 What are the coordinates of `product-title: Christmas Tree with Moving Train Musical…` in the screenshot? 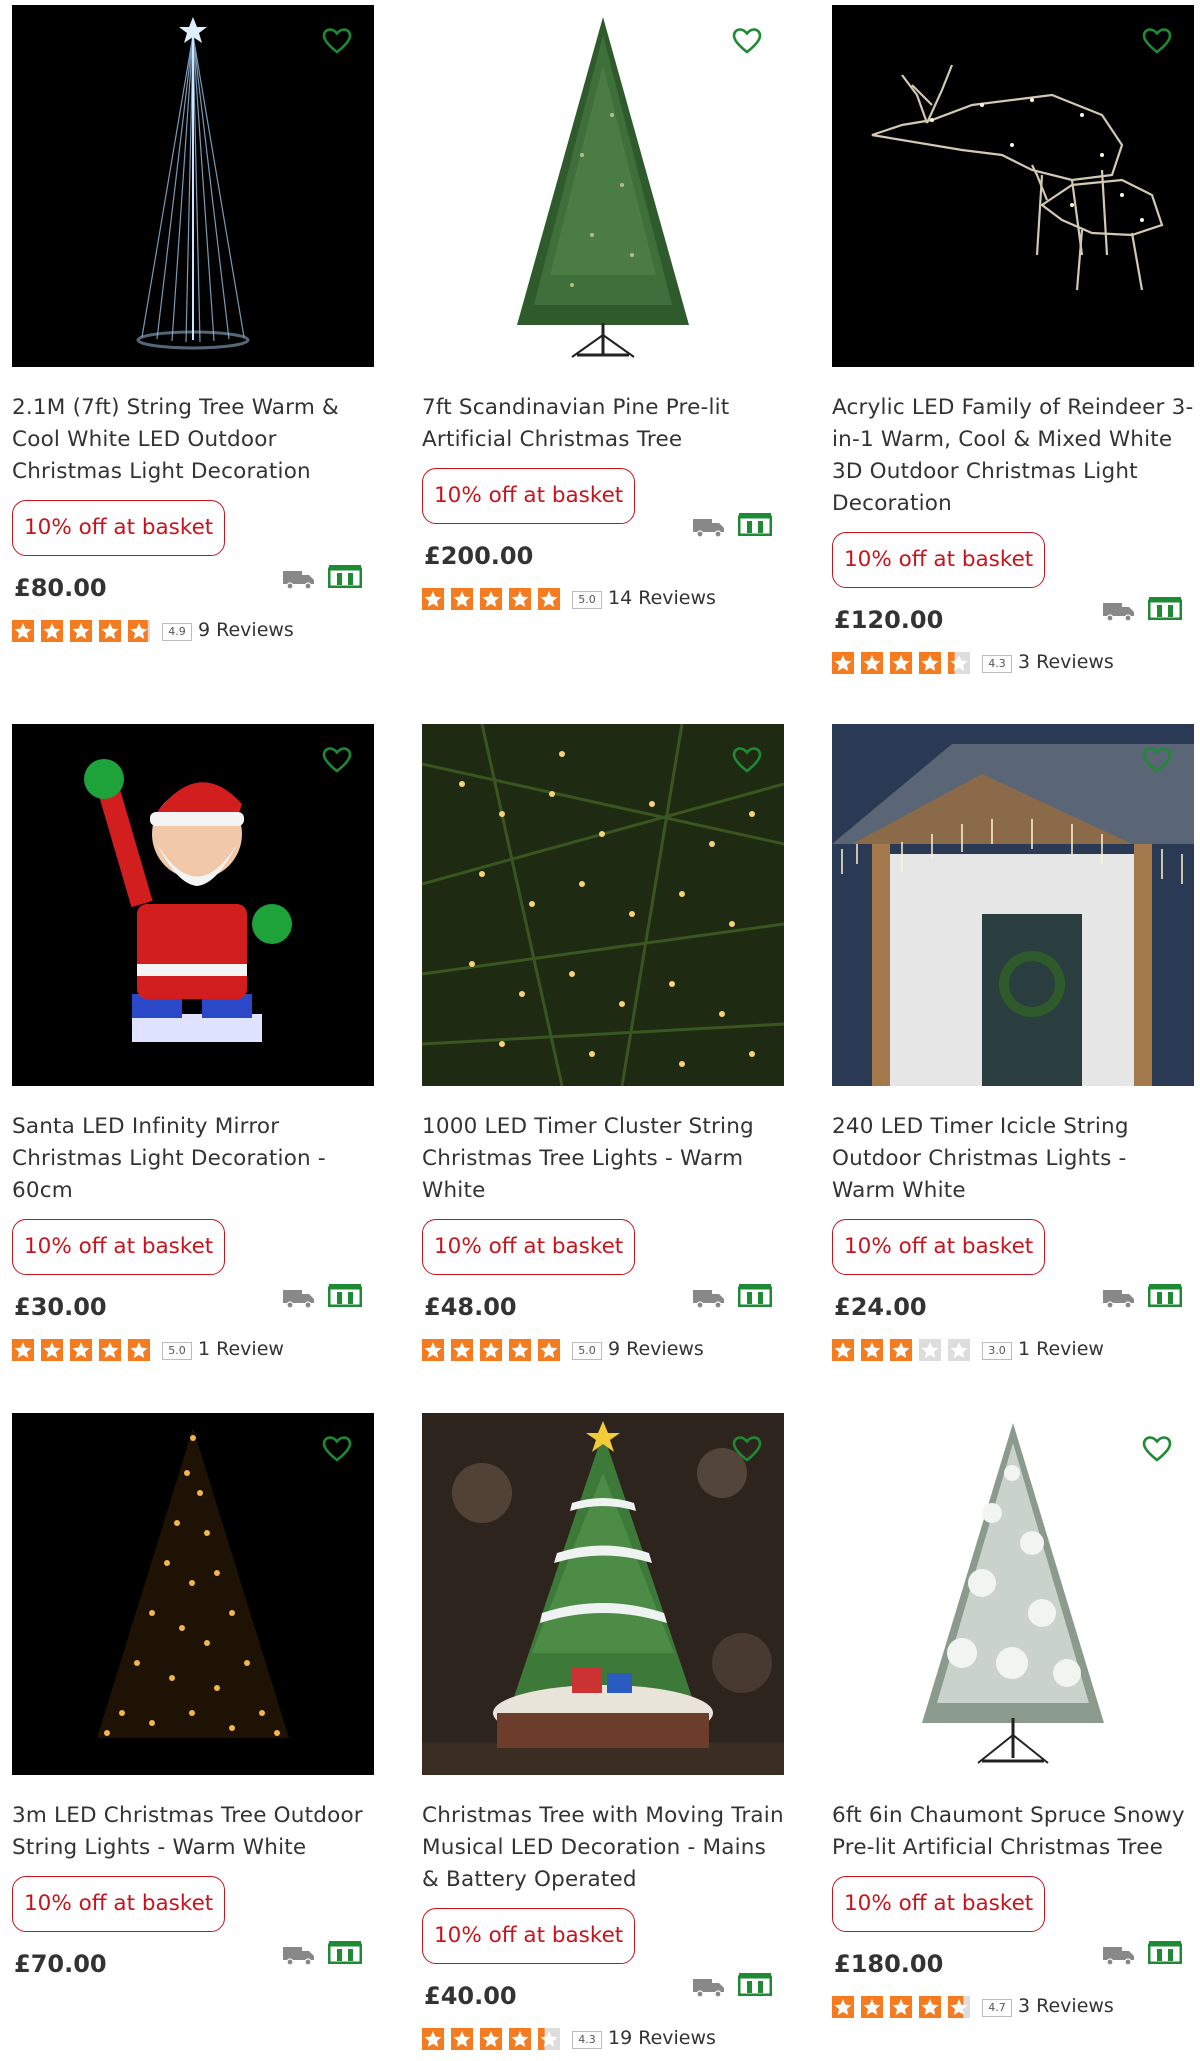 It's located at (600, 1848).